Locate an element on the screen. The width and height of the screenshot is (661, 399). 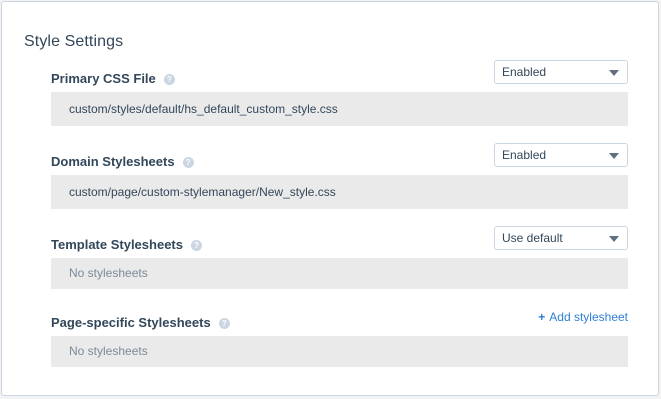
section-label: Page-specific Stylesheets is located at coordinates (131, 322).